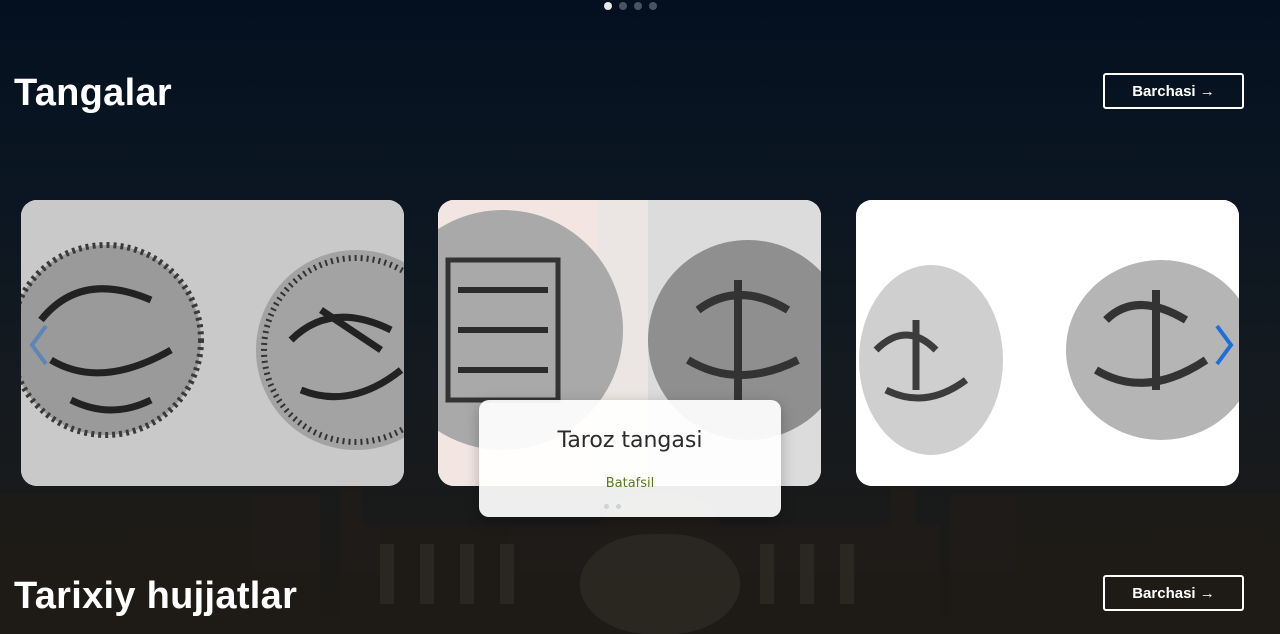  I want to click on hero-carousel-dots, so click(630, 6).